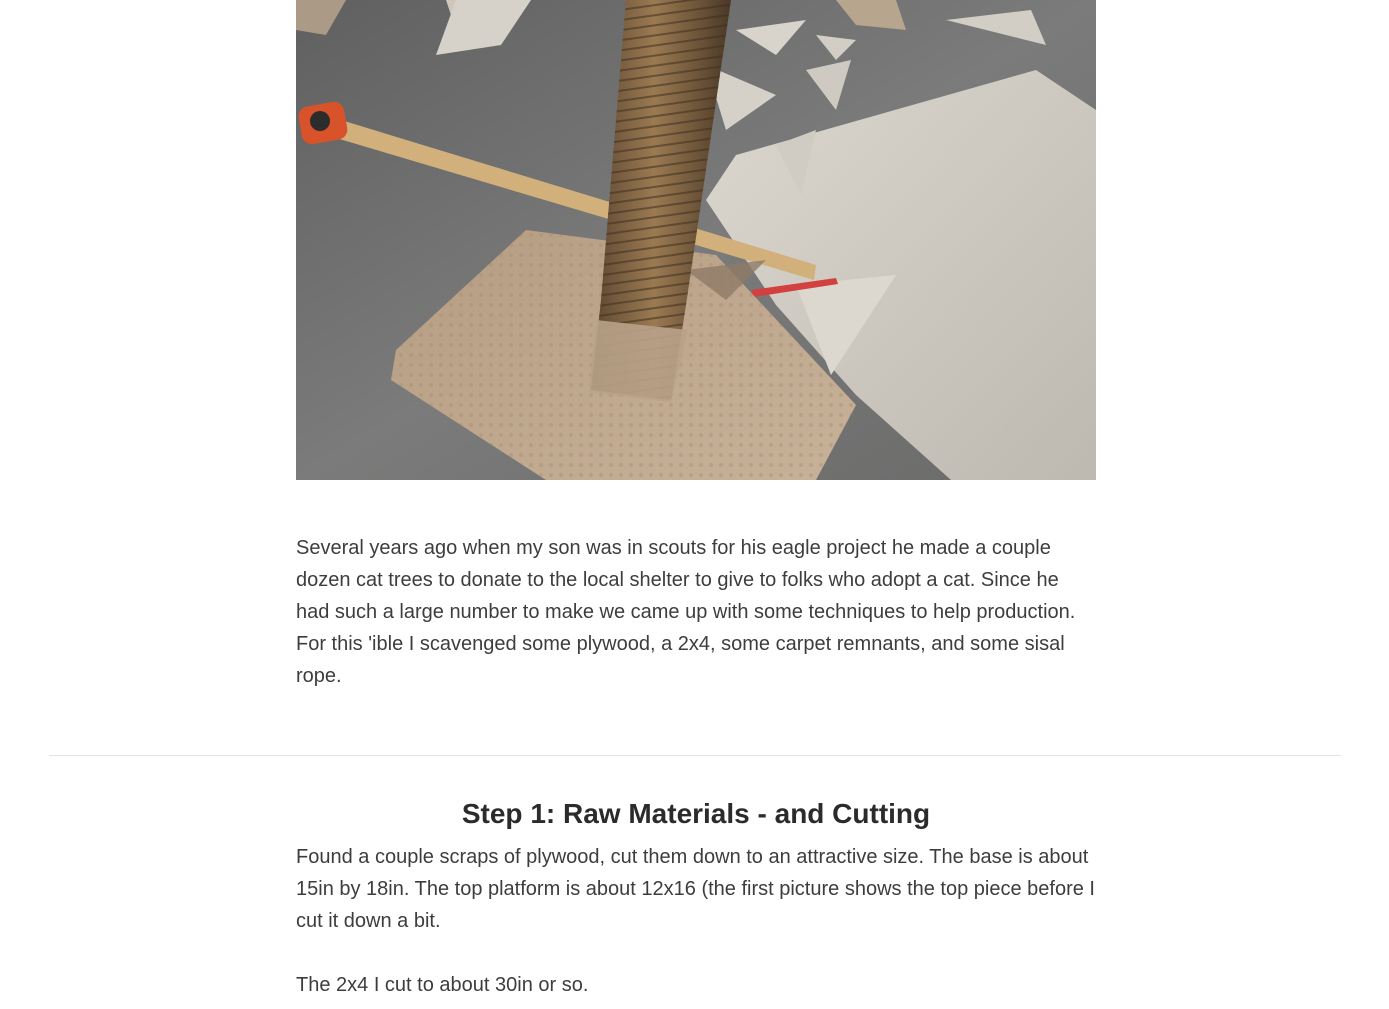 This screenshot has height=1009, width=1389. What do you see at coordinates (695, 755) in the screenshot?
I see `section-divider` at bounding box center [695, 755].